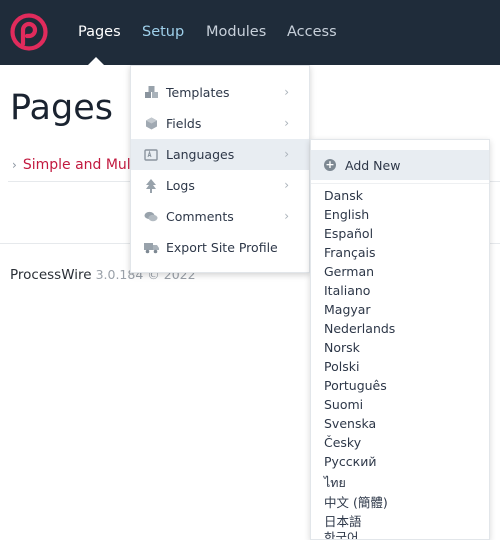  Describe the element at coordinates (349, 271) in the screenshot. I see `language-item: German` at that location.